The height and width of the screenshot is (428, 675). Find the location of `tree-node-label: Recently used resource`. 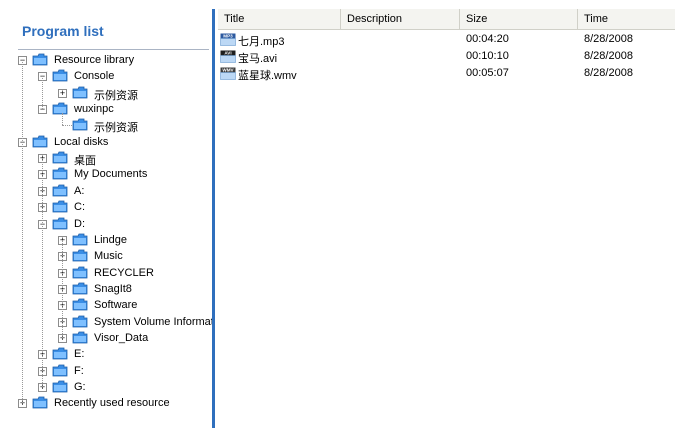

tree-node-label: Recently used resource is located at coordinates (112, 403).